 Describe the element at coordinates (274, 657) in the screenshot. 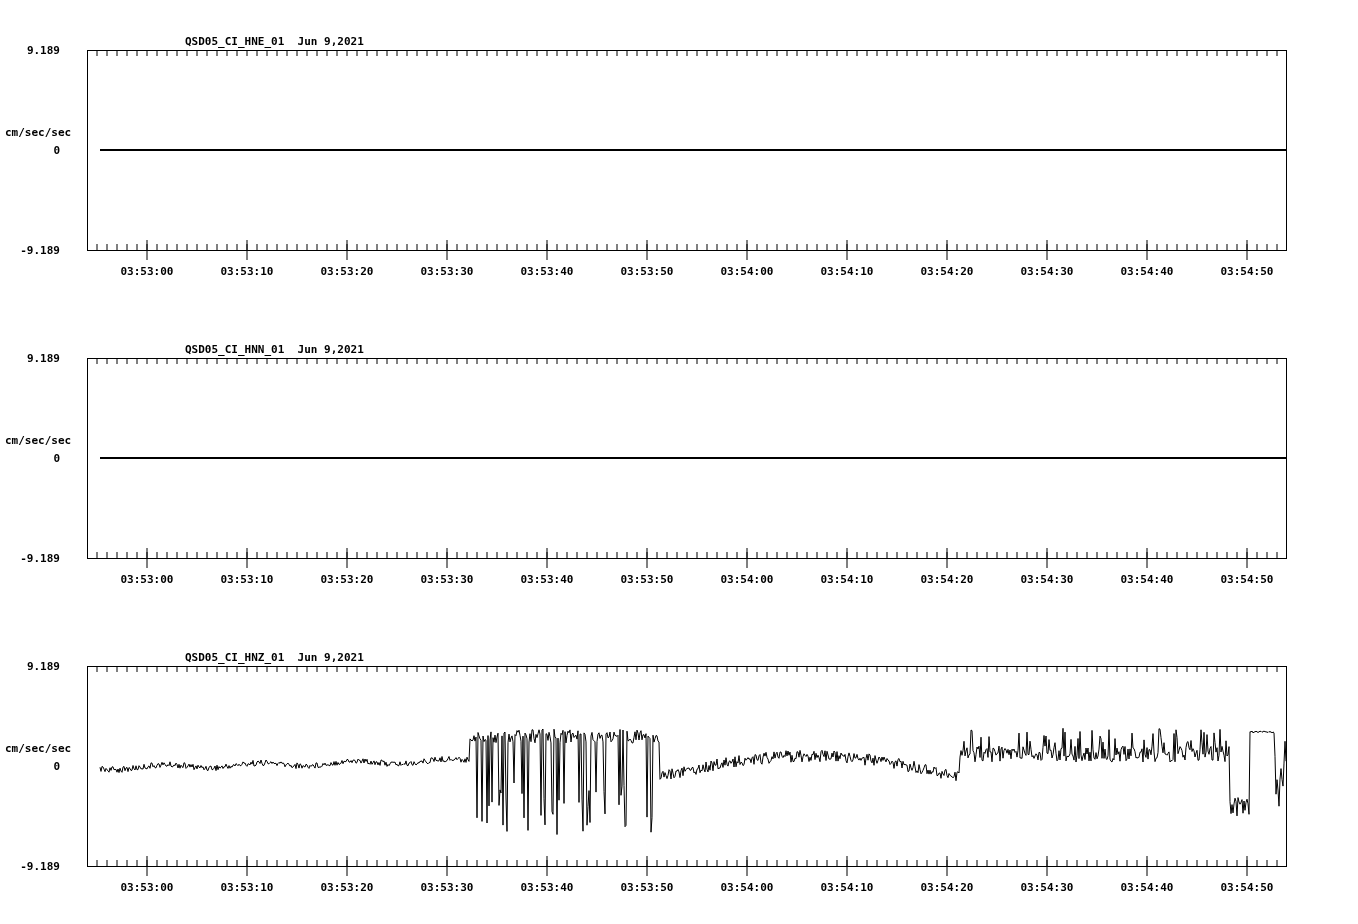

I see `chart-title: QSD05_CI_HNZ_01 Jun 9,2021` at that location.